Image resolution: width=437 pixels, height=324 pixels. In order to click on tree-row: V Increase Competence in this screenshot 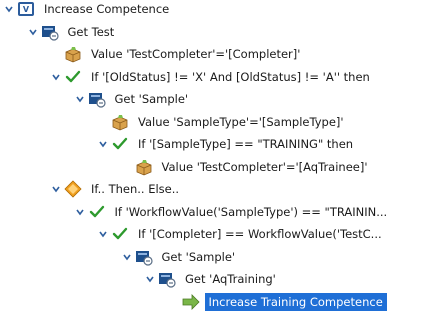, I will do `click(88, 9)`.